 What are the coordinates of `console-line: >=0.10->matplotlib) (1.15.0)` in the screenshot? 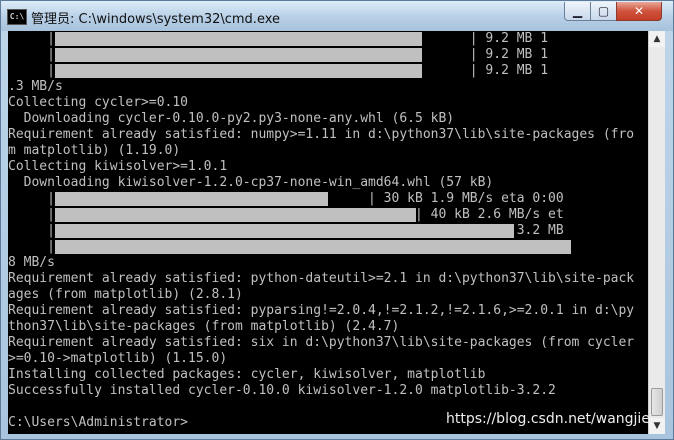 It's located at (118, 358).